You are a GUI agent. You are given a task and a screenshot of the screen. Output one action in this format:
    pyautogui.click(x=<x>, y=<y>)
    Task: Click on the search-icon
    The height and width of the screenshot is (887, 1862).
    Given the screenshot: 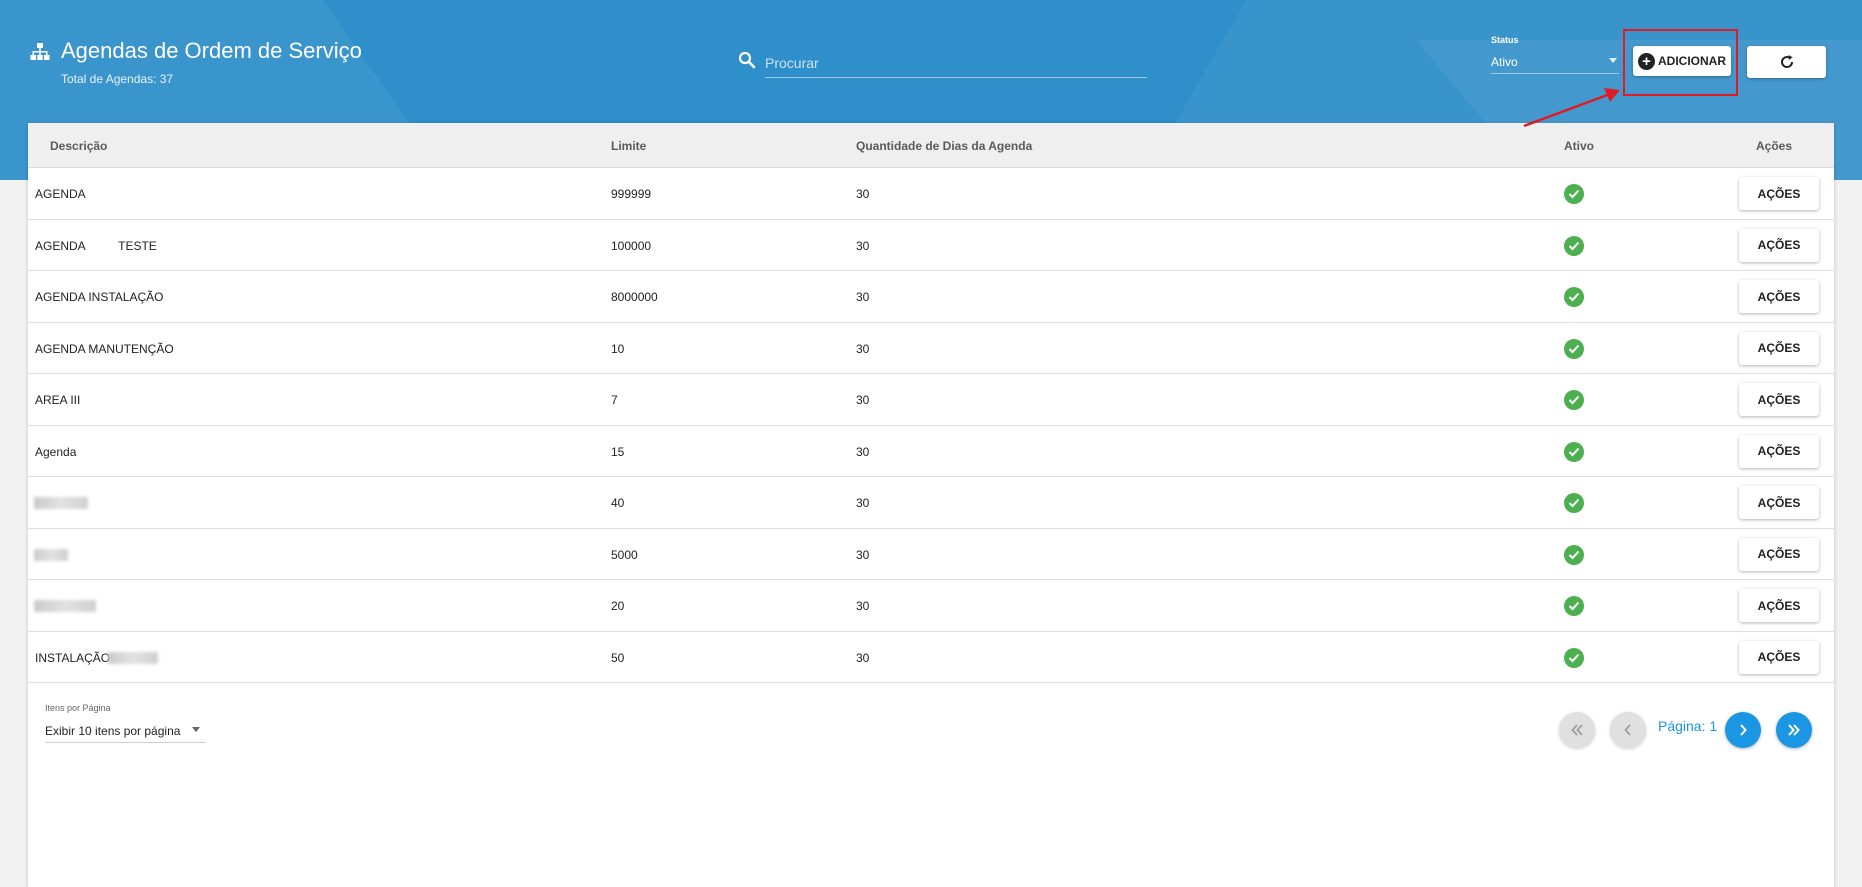 What is the action you would take?
    pyautogui.click(x=747, y=60)
    